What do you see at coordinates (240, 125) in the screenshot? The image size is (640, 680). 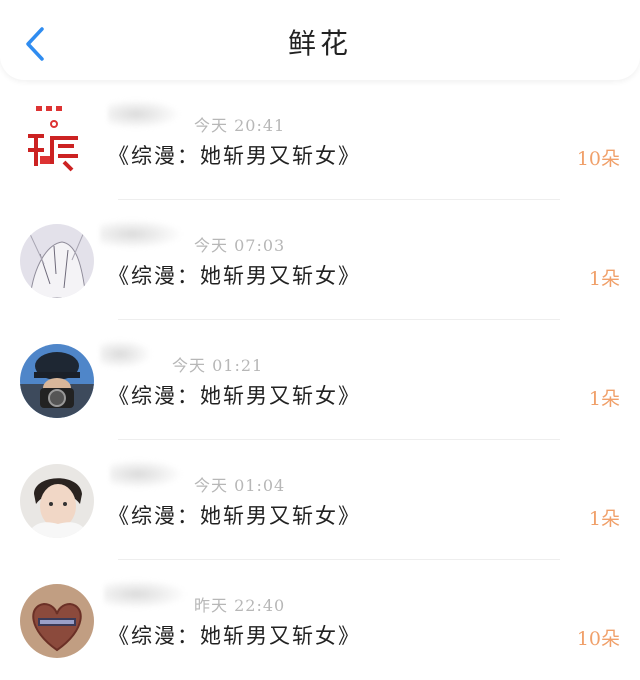 I see `timestamp: 今天 20:41` at bounding box center [240, 125].